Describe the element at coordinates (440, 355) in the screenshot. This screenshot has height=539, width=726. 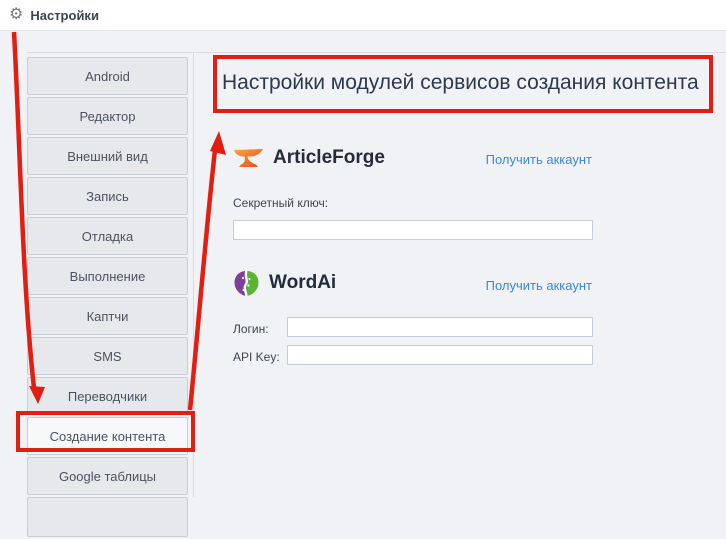
I see `api-key-input` at that location.